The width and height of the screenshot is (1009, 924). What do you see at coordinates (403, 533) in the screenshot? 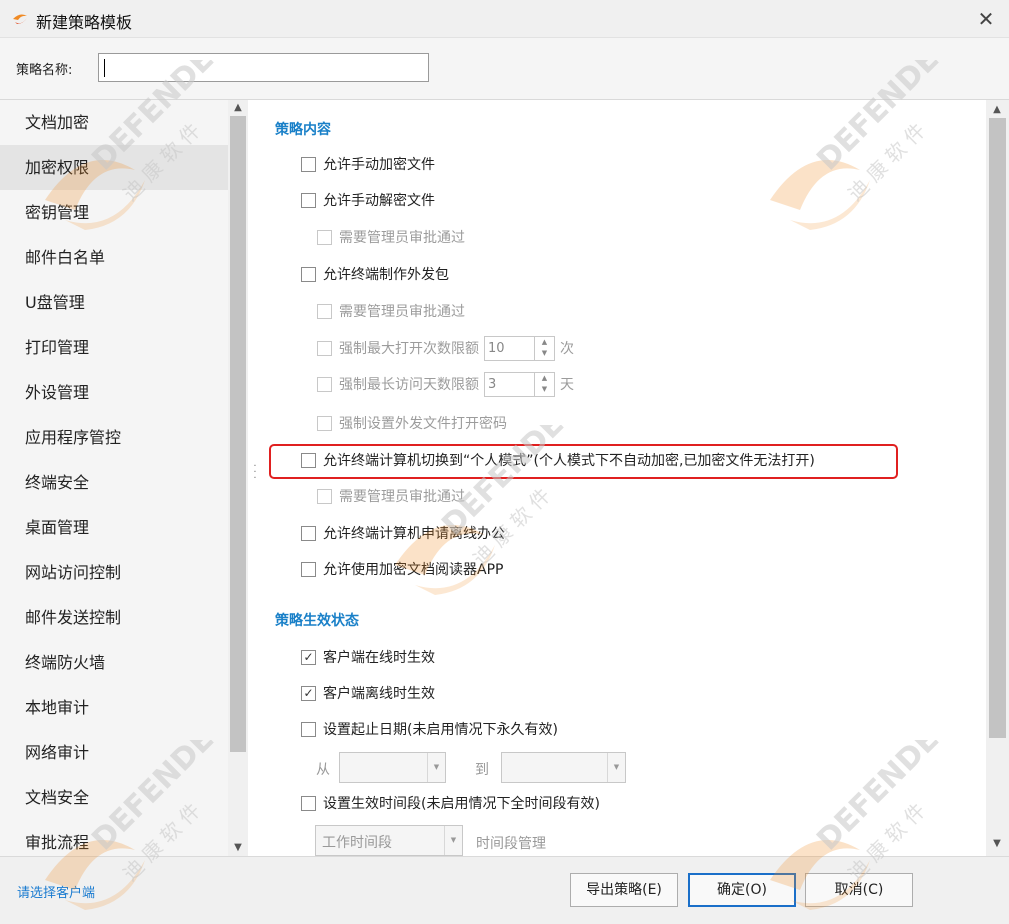
I see `option-offline-office: 允许终端计算机申请离线办公` at bounding box center [403, 533].